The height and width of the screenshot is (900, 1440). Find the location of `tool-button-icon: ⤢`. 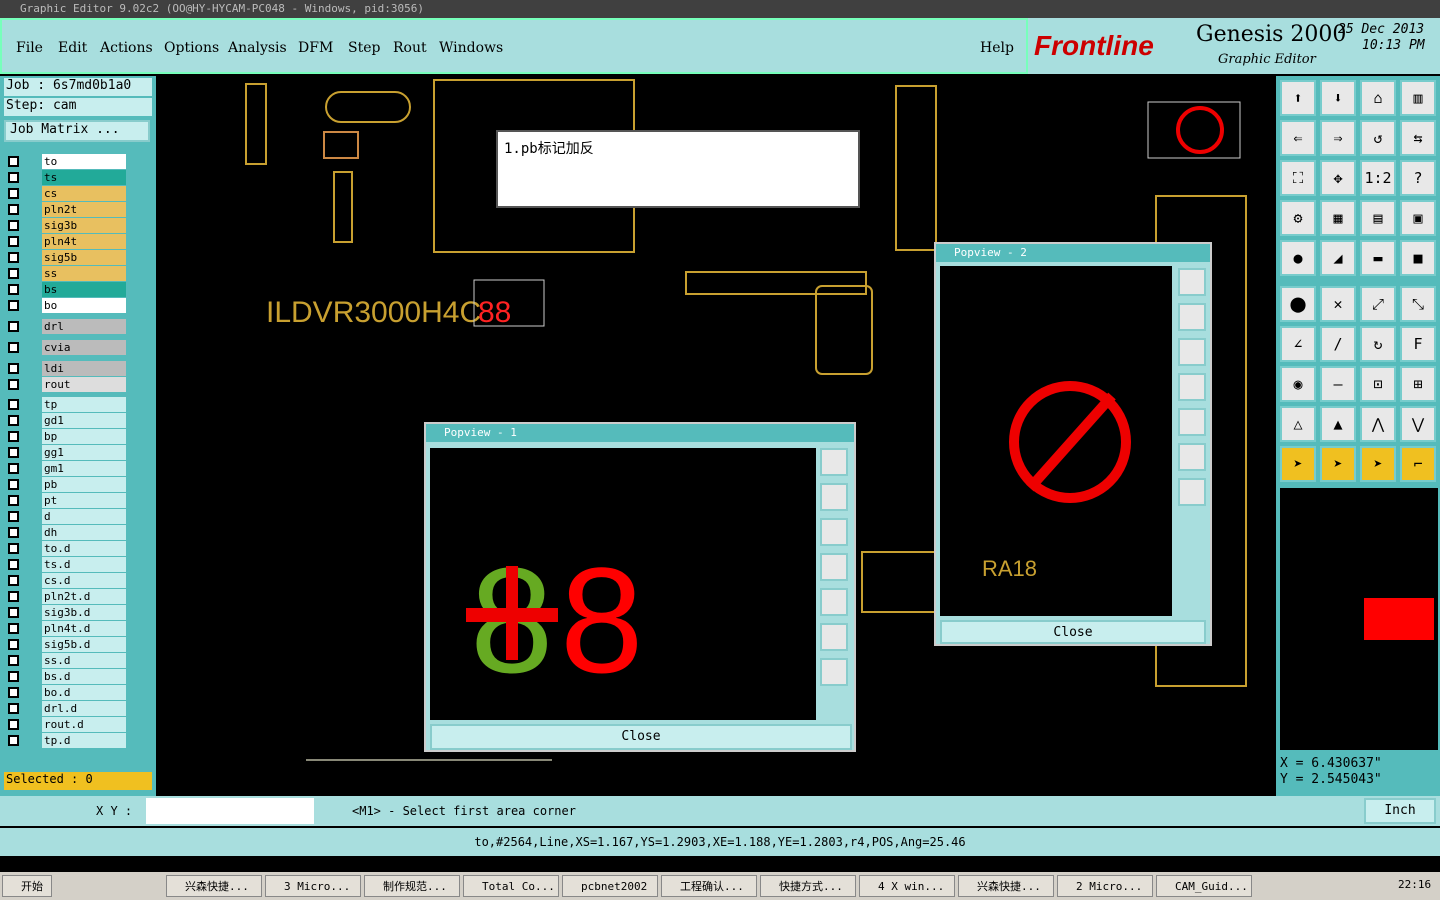

tool-button-icon: ⤢ is located at coordinates (1378, 304).